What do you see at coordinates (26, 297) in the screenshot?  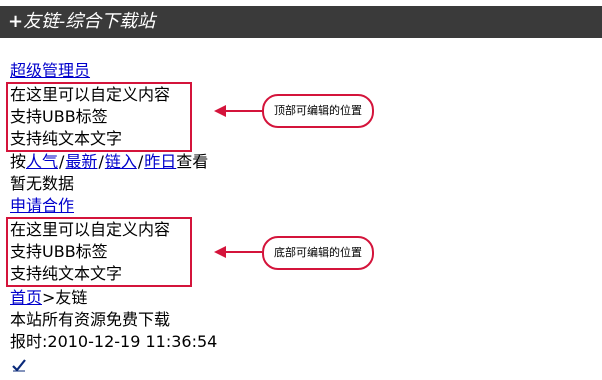 I see `breadcrumb-home-link: 首页` at bounding box center [26, 297].